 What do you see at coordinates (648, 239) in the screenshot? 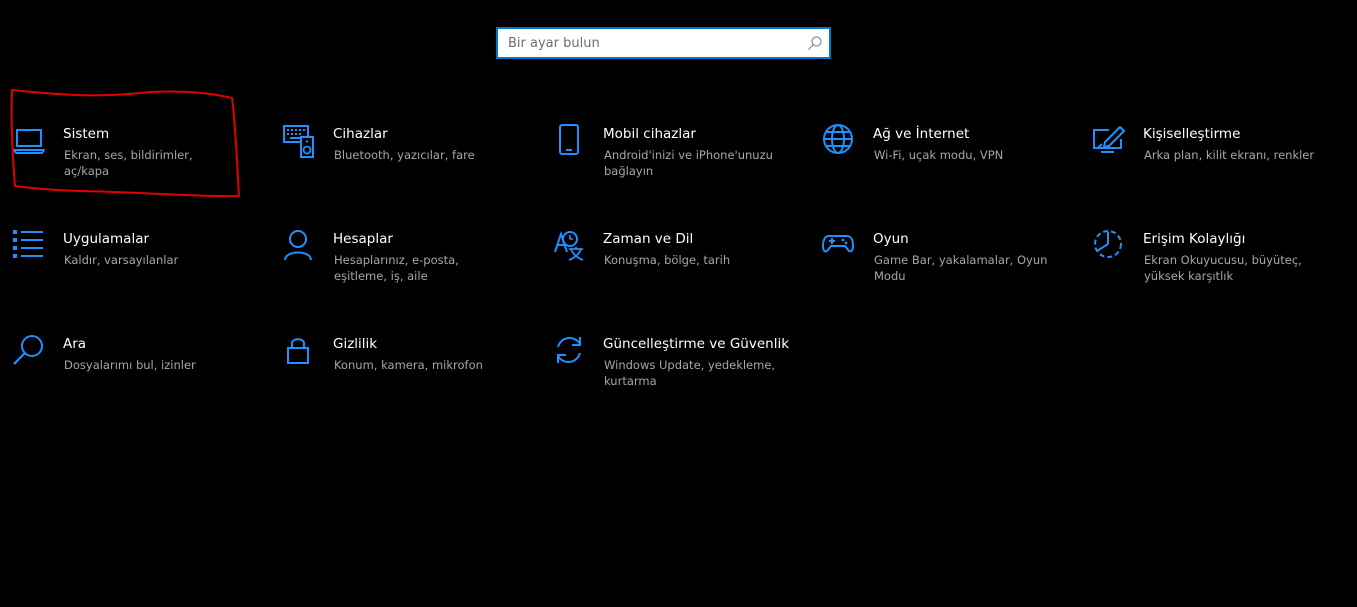
I see `tile-title: Zaman ve Dil` at bounding box center [648, 239].